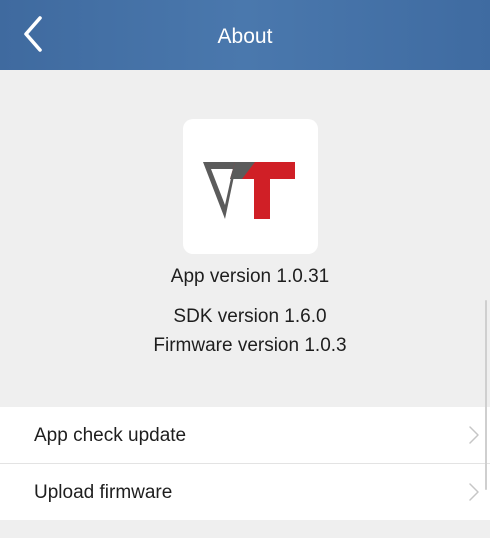 The width and height of the screenshot is (490, 538). Describe the element at coordinates (486, 395) in the screenshot. I see `scrollbar` at that location.